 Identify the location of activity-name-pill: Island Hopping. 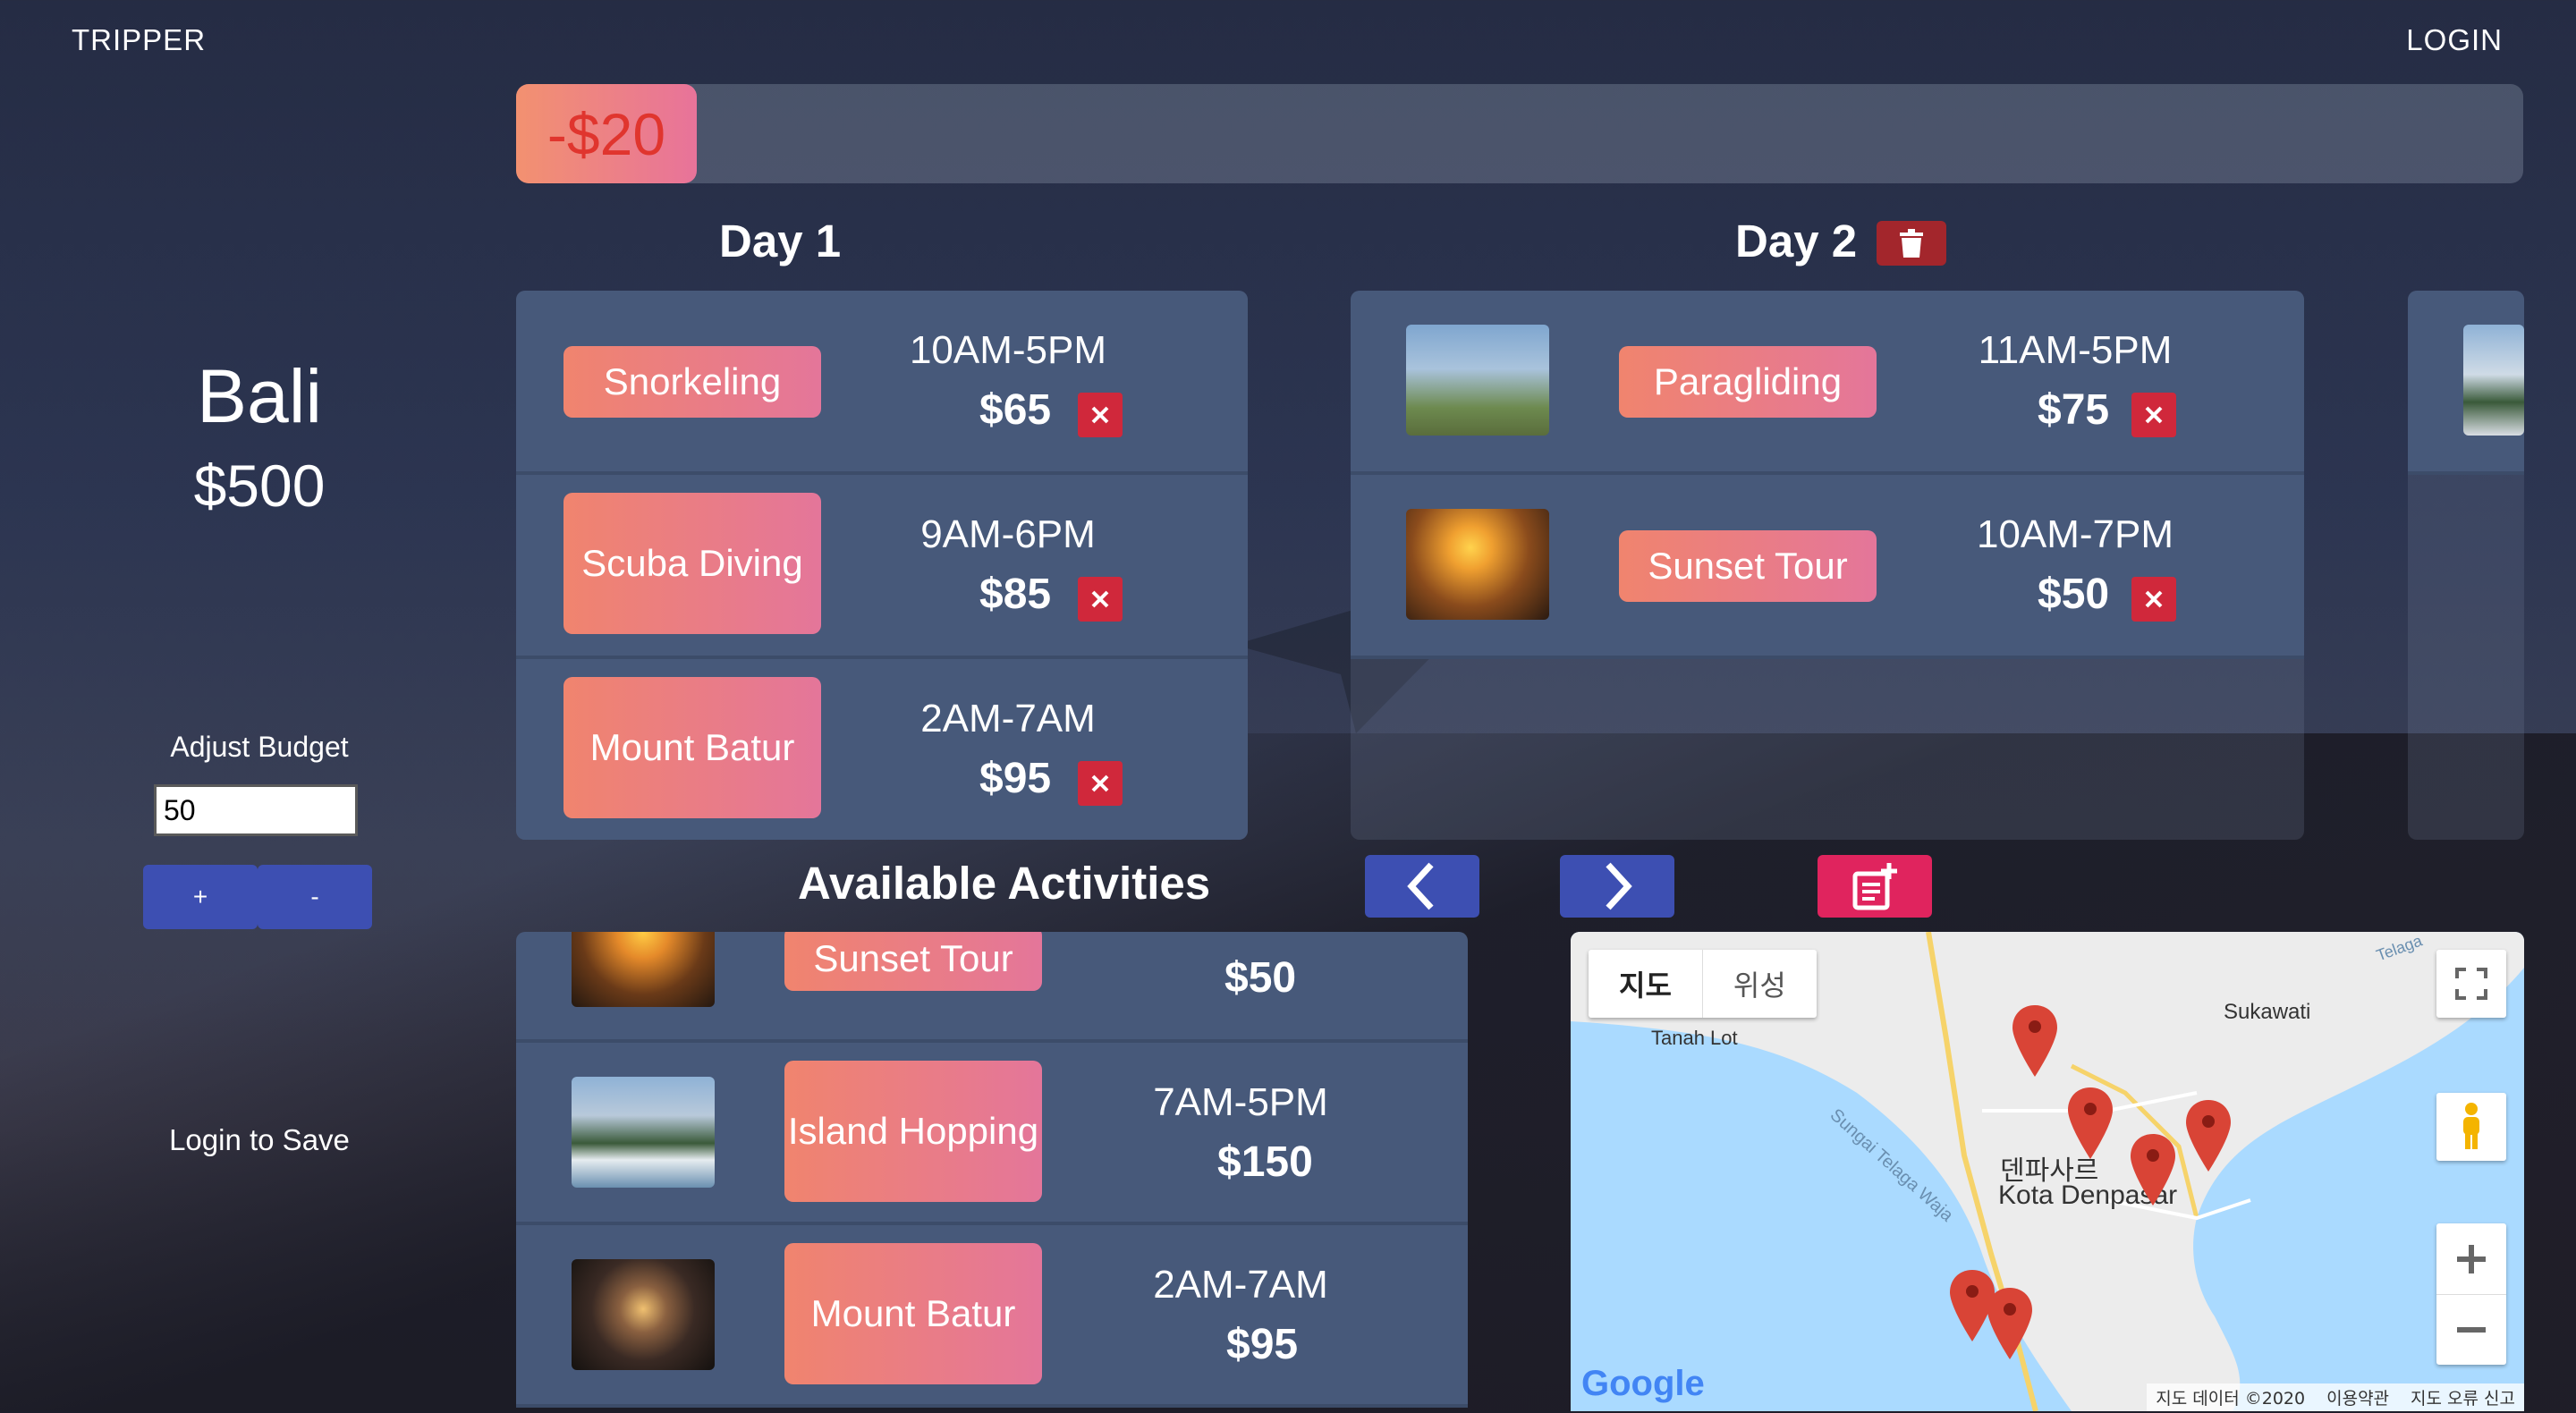
(913, 1131).